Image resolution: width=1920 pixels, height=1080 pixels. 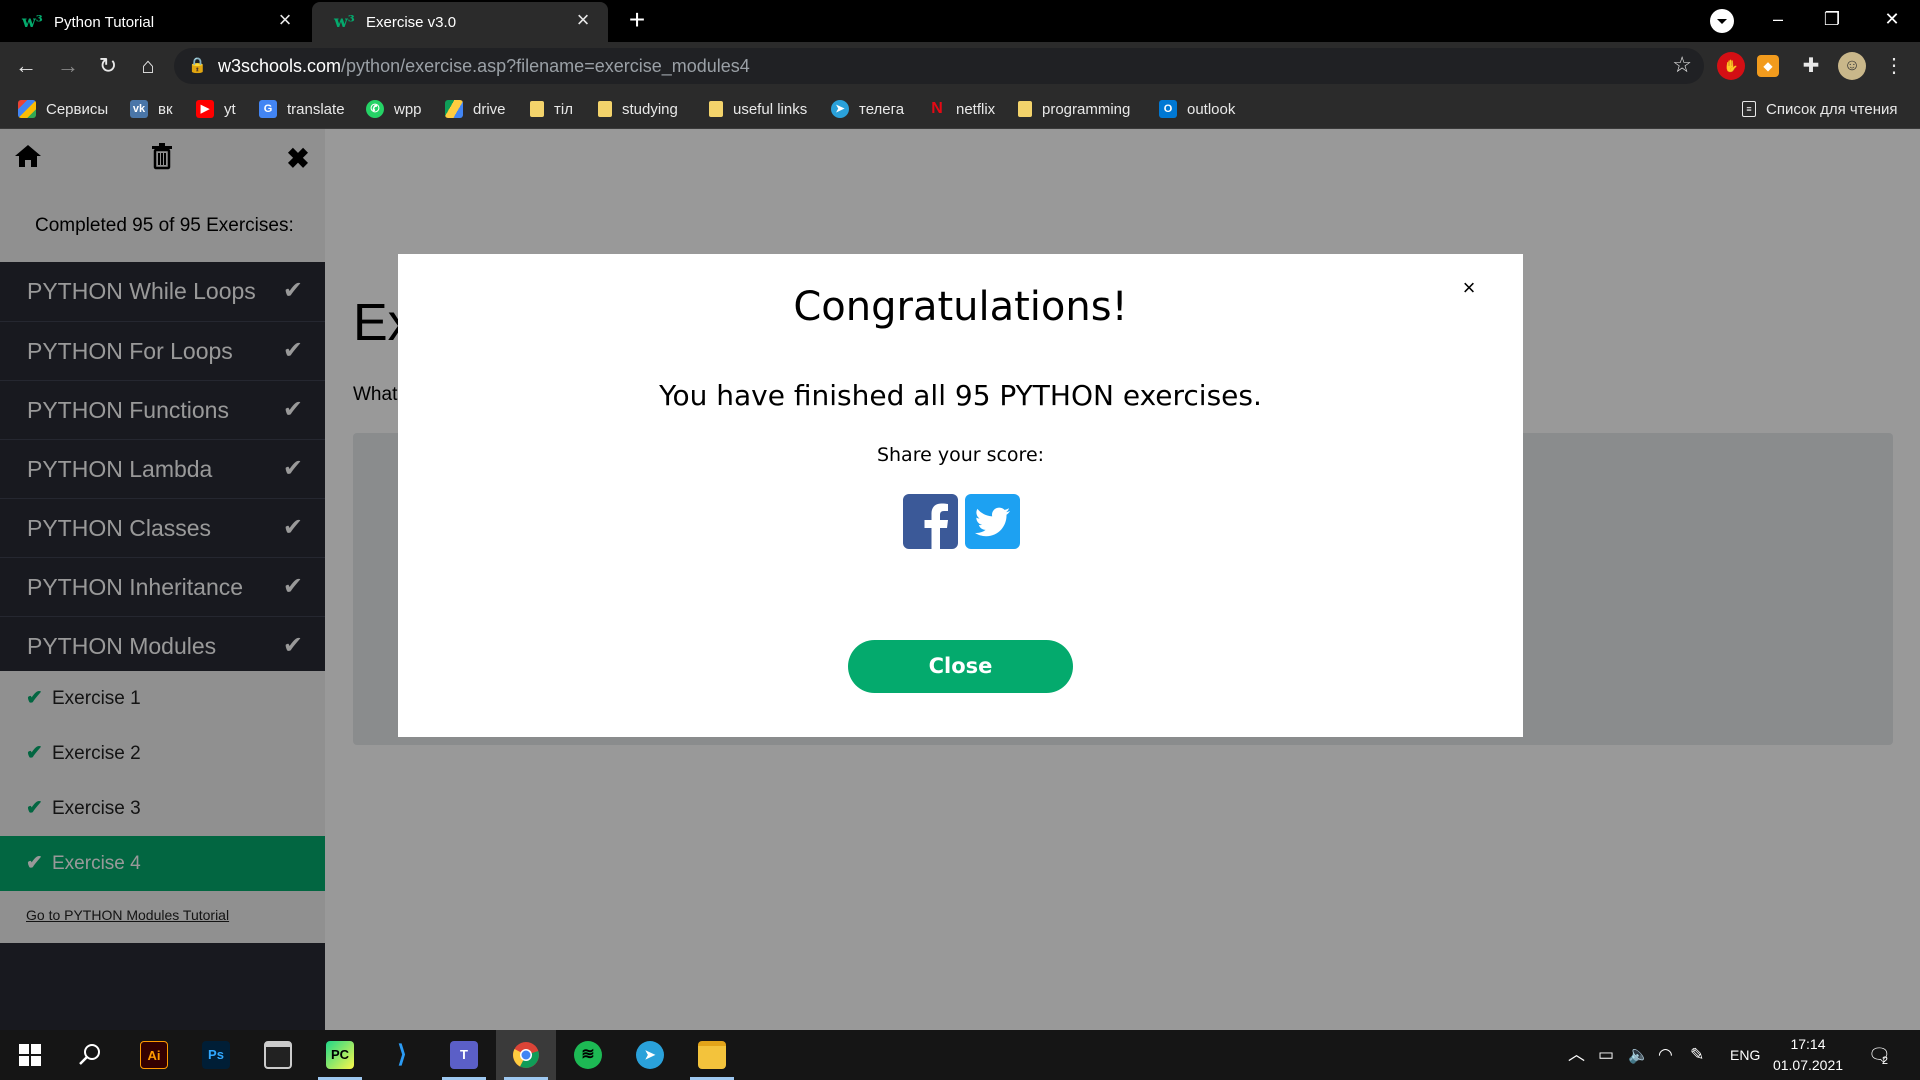 I want to click on bookmark-folder-studying: studying, so click(x=638, y=109).